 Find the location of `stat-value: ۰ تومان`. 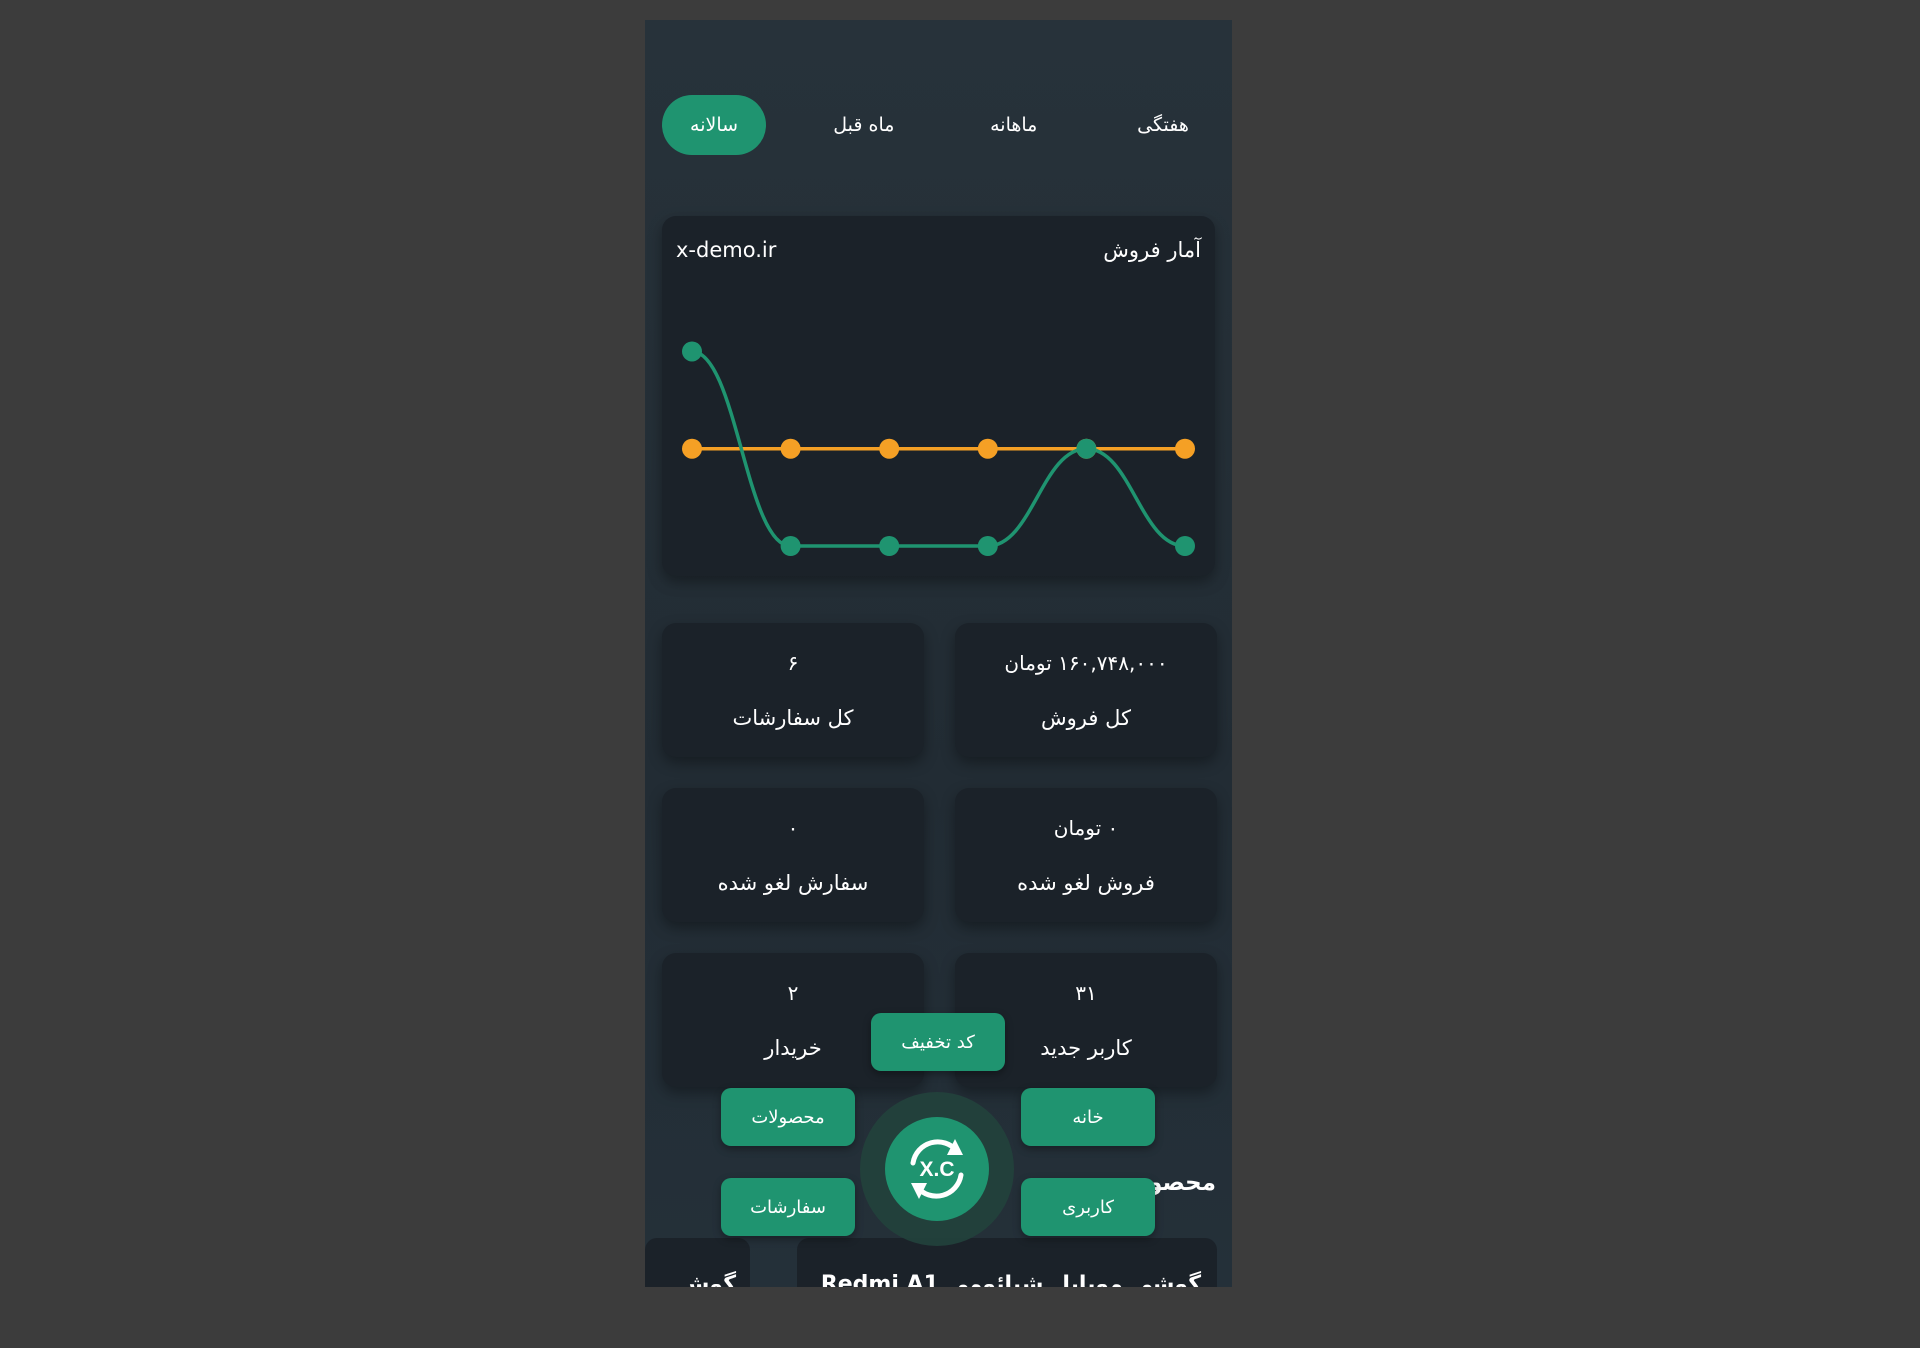

stat-value: ۰ تومان is located at coordinates (1086, 827).